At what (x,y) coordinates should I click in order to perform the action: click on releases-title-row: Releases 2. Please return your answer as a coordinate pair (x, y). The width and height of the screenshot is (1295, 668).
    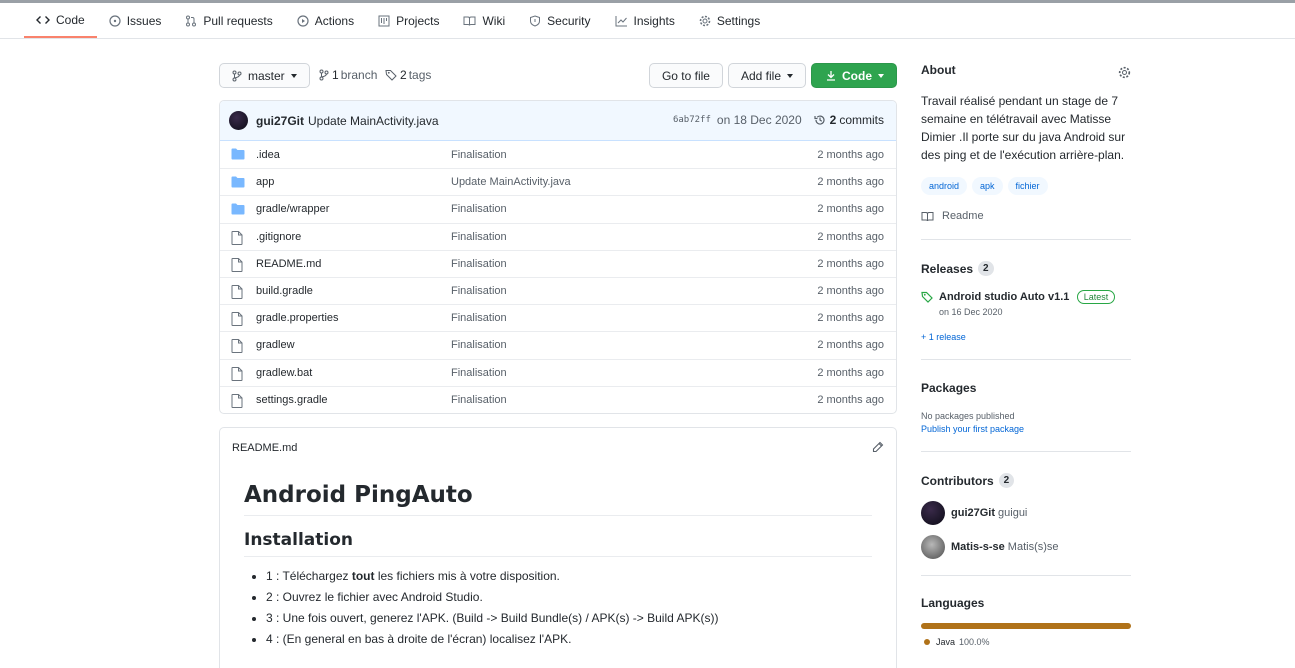
    Looking at the image, I should click on (1026, 268).